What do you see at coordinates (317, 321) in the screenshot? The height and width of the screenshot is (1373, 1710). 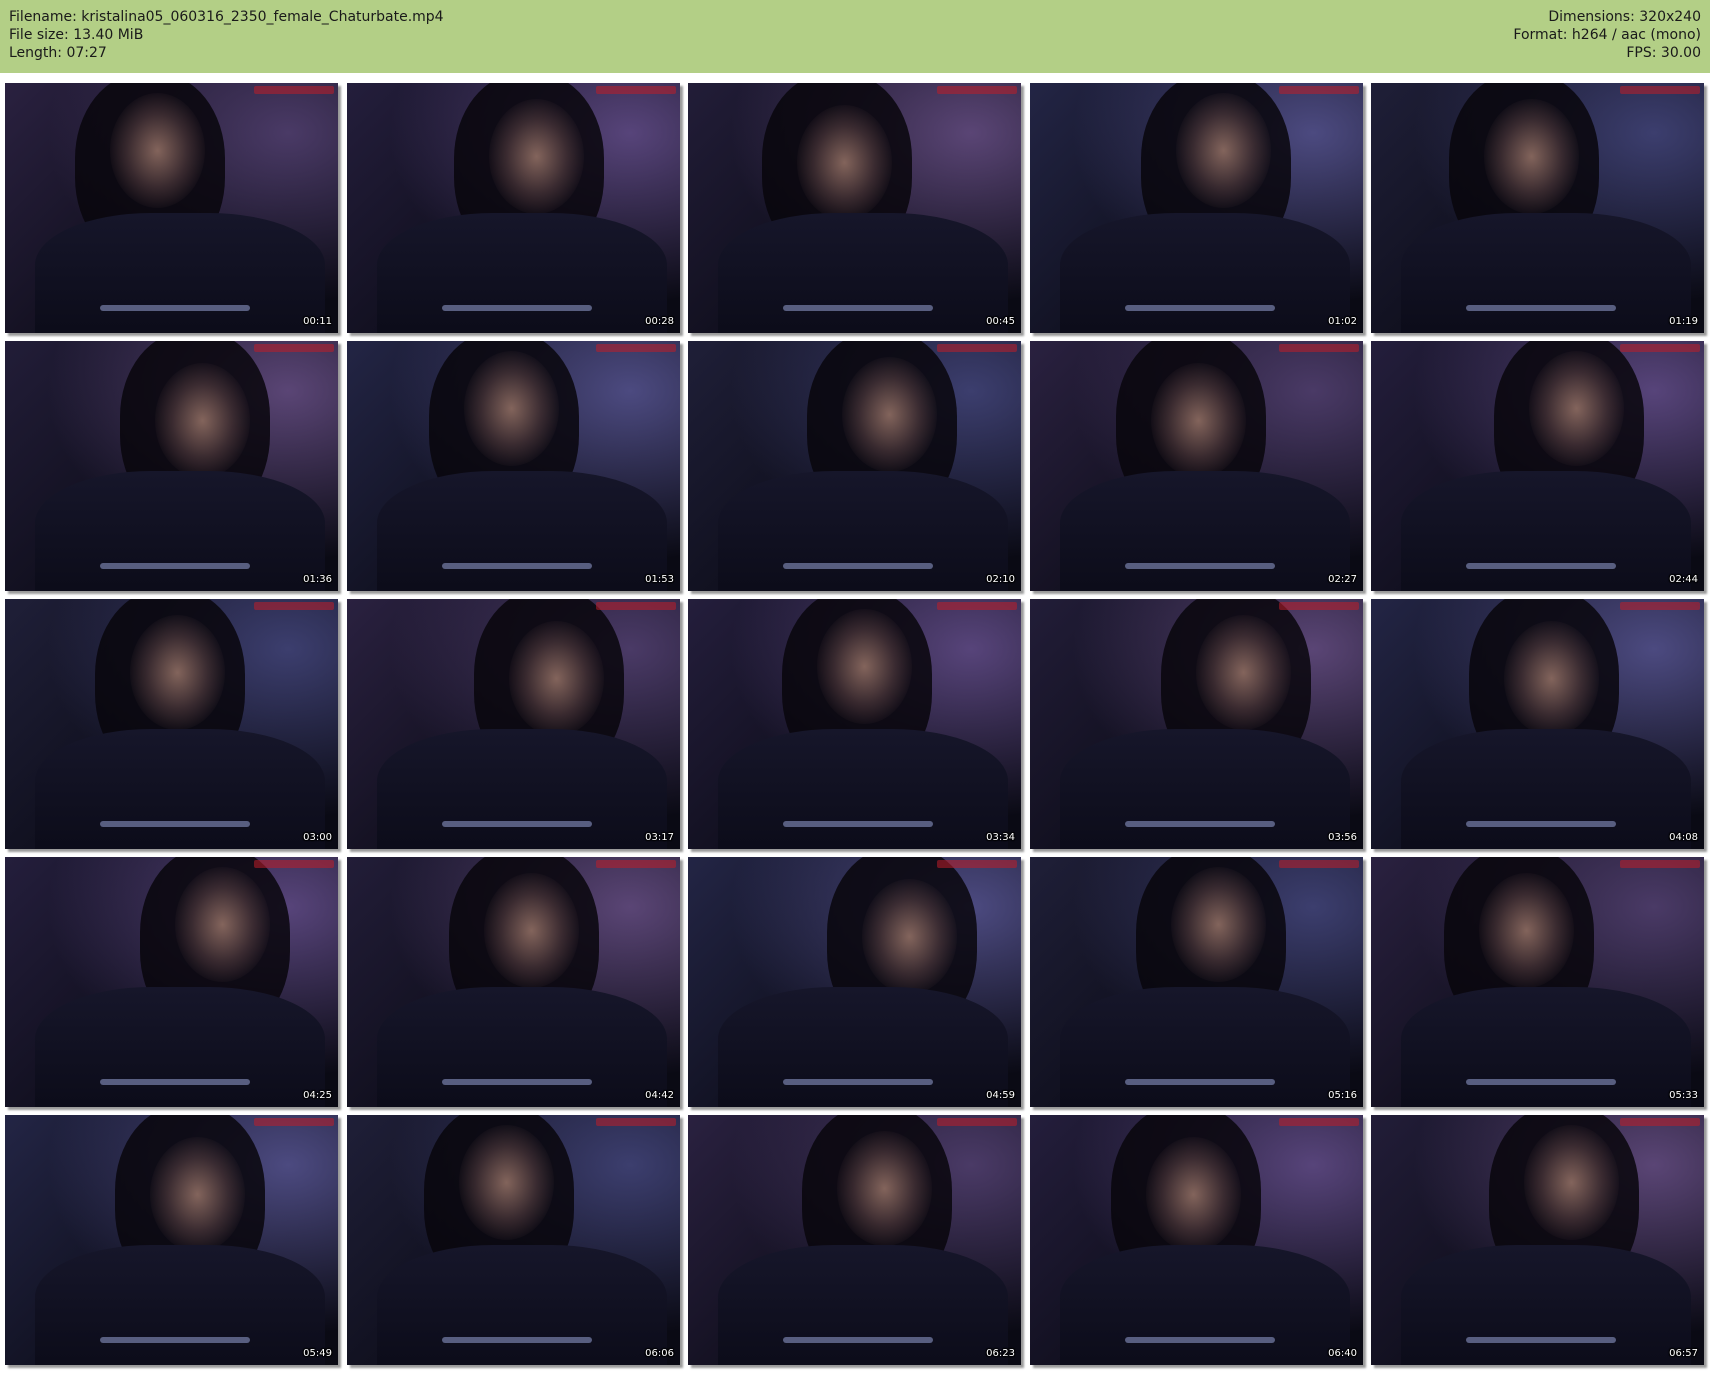 I see `thumbnail-timestamp: 00:11` at bounding box center [317, 321].